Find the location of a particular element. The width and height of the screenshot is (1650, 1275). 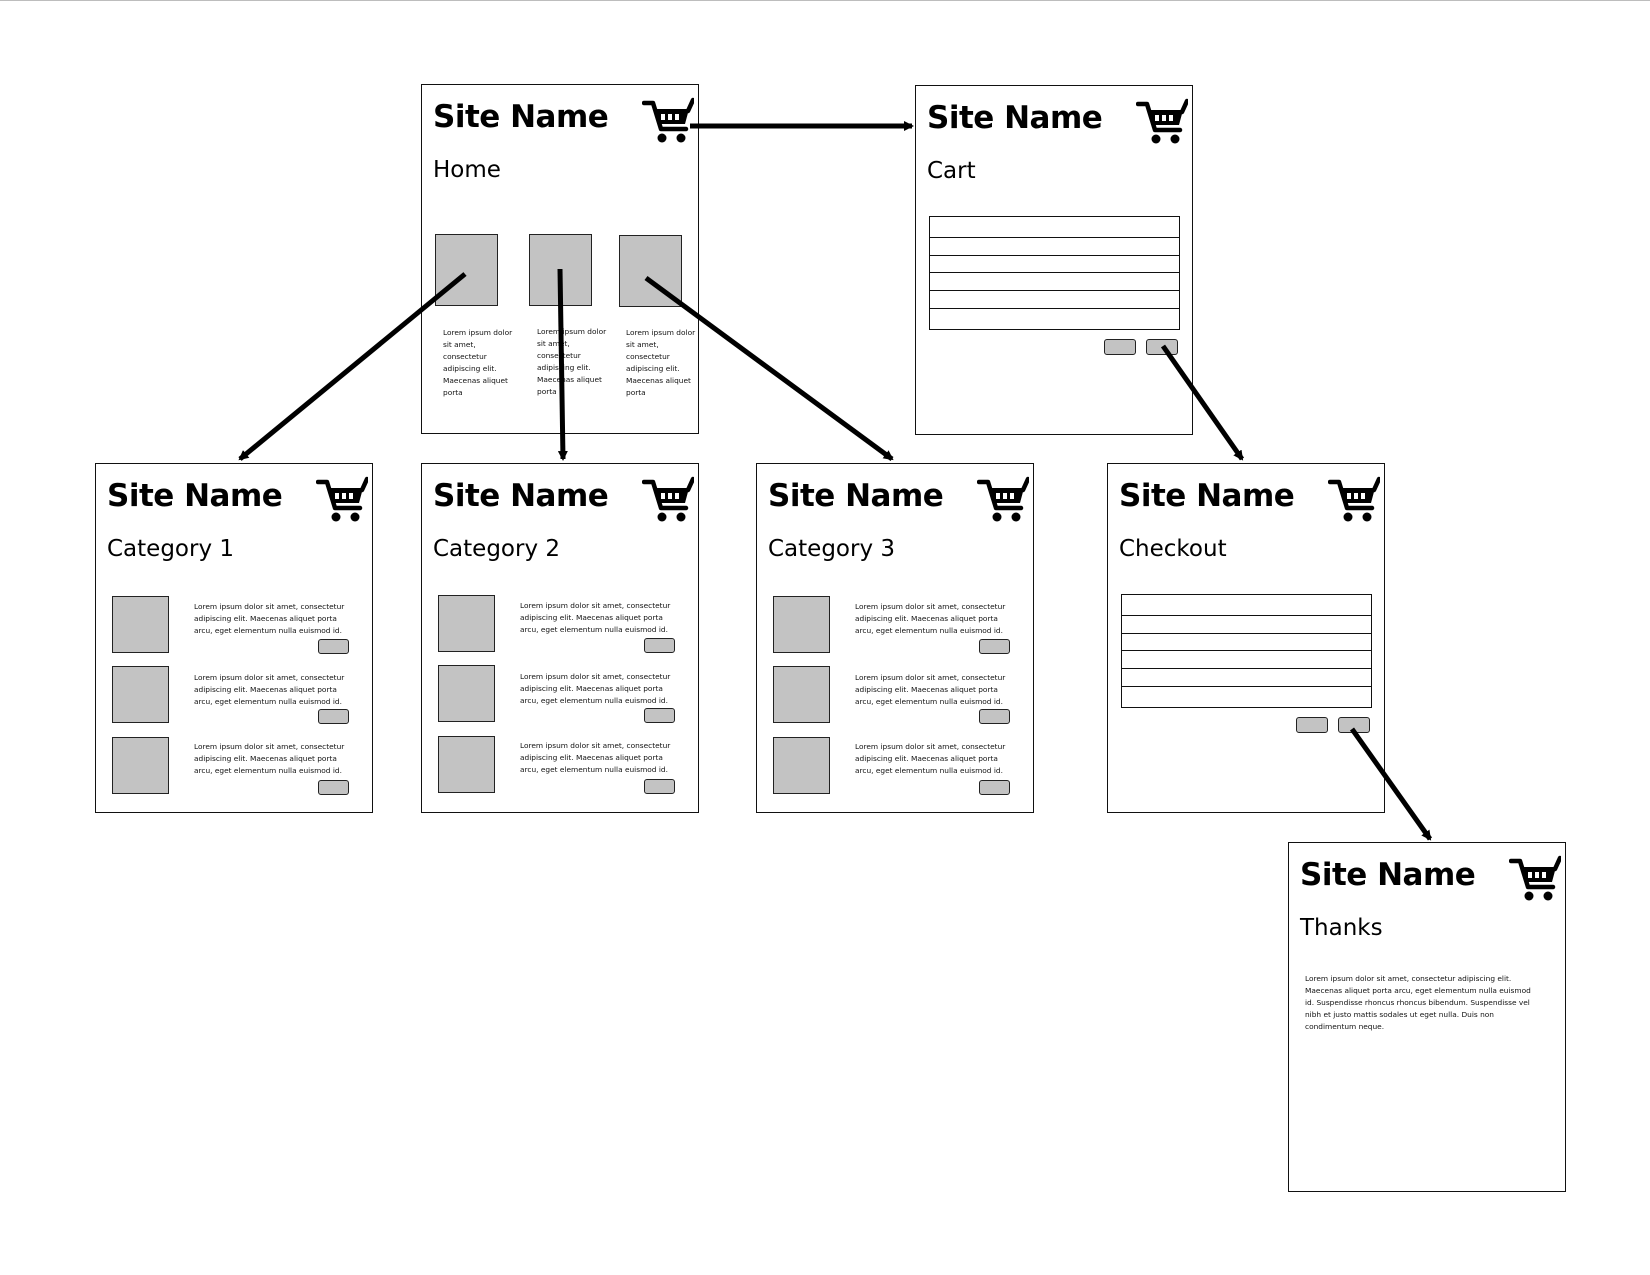

place-order-button is located at coordinates (1354, 725).